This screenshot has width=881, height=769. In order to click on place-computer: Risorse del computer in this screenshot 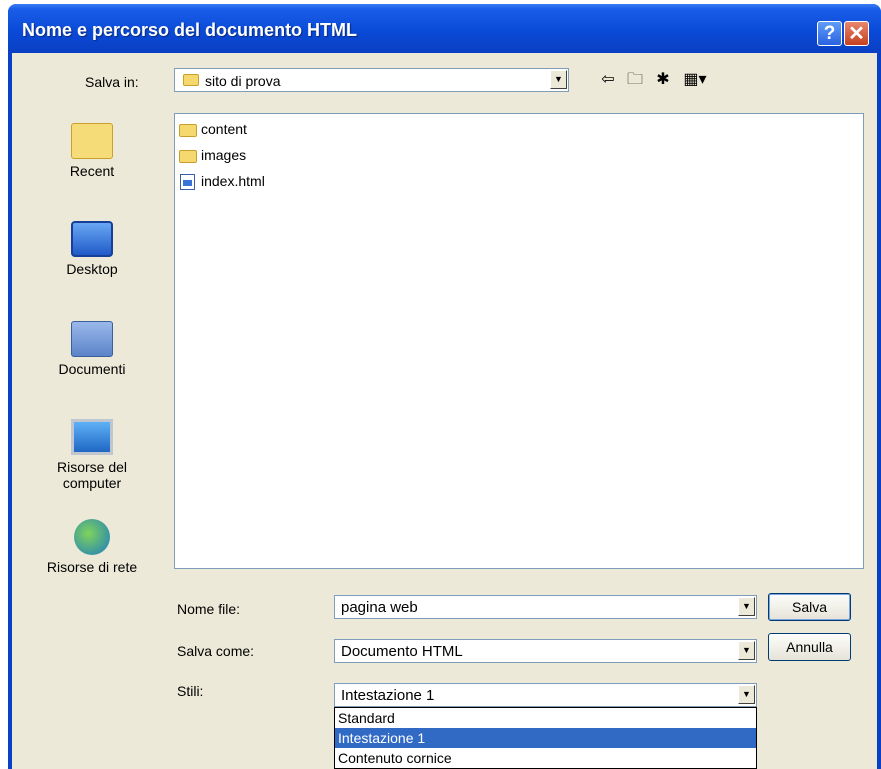, I will do `click(92, 455)`.